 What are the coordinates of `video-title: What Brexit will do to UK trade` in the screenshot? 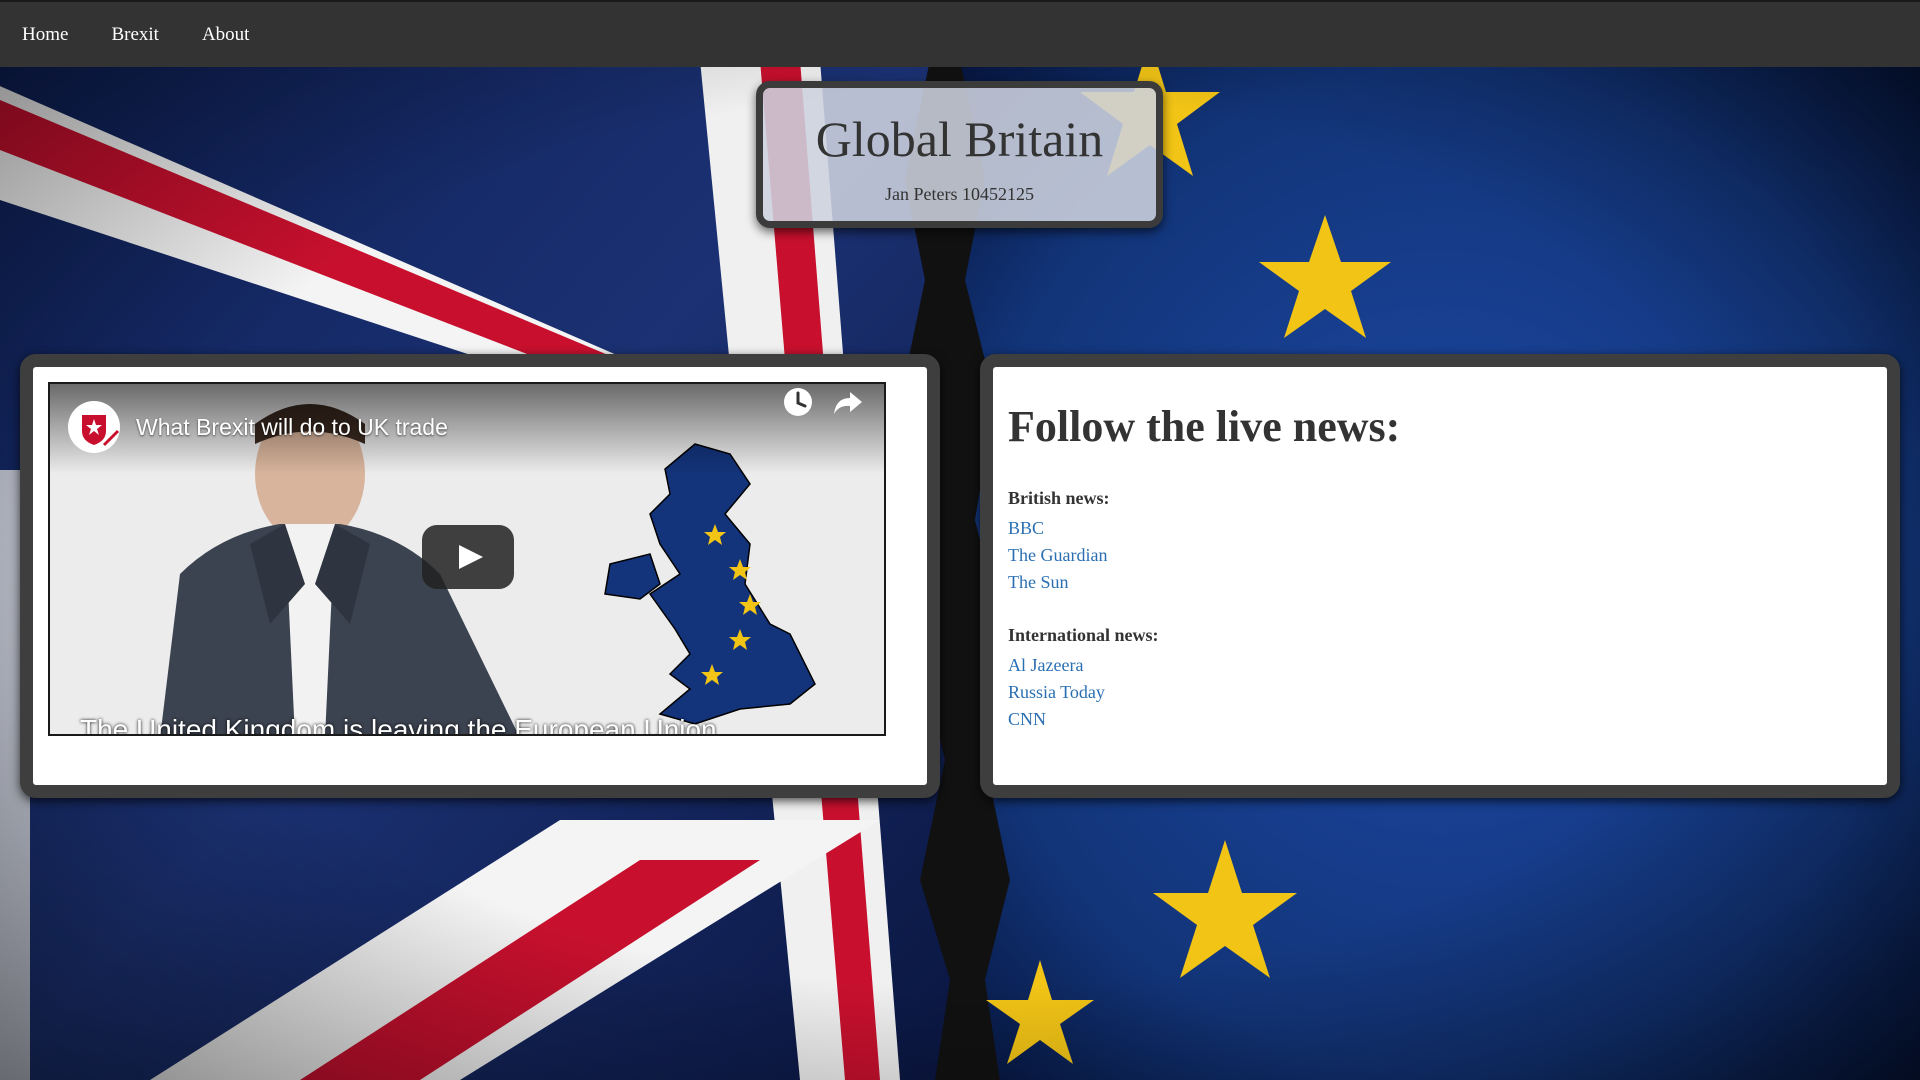 It's located at (292, 427).